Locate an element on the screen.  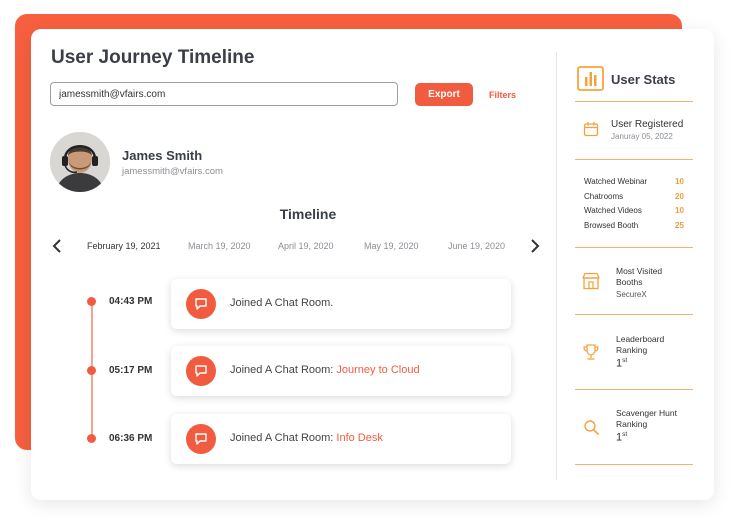
chevron-left-icon is located at coordinates (57, 246).